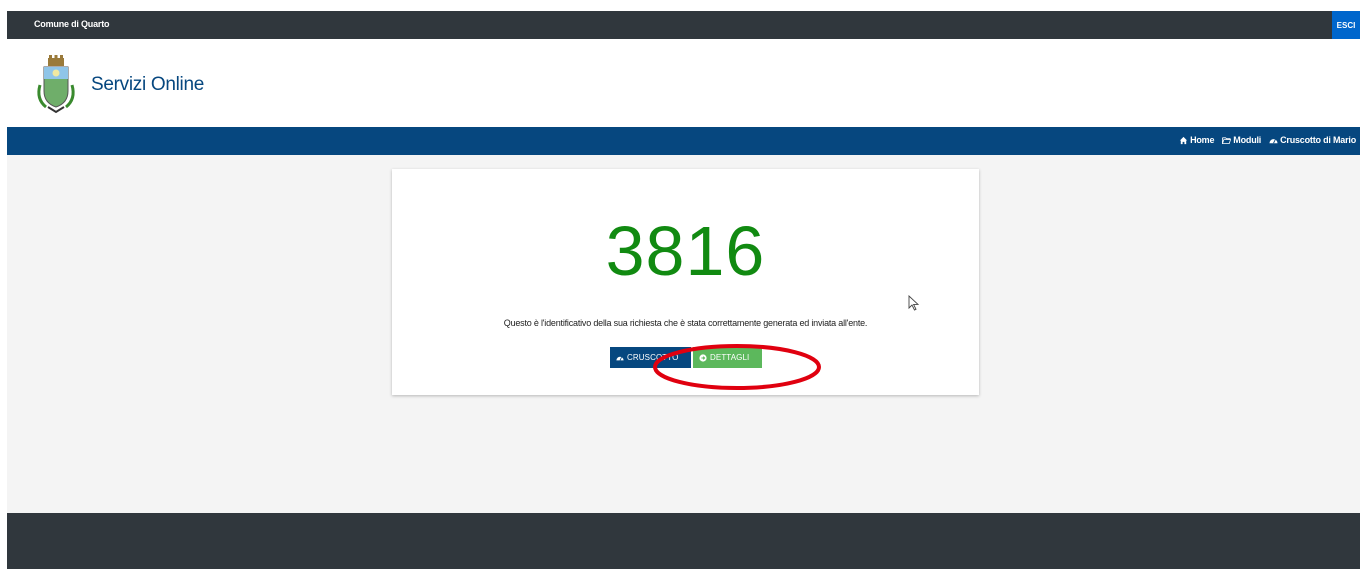 This screenshot has width=1360, height=569. I want to click on mouse-cursor-icon, so click(914, 303).